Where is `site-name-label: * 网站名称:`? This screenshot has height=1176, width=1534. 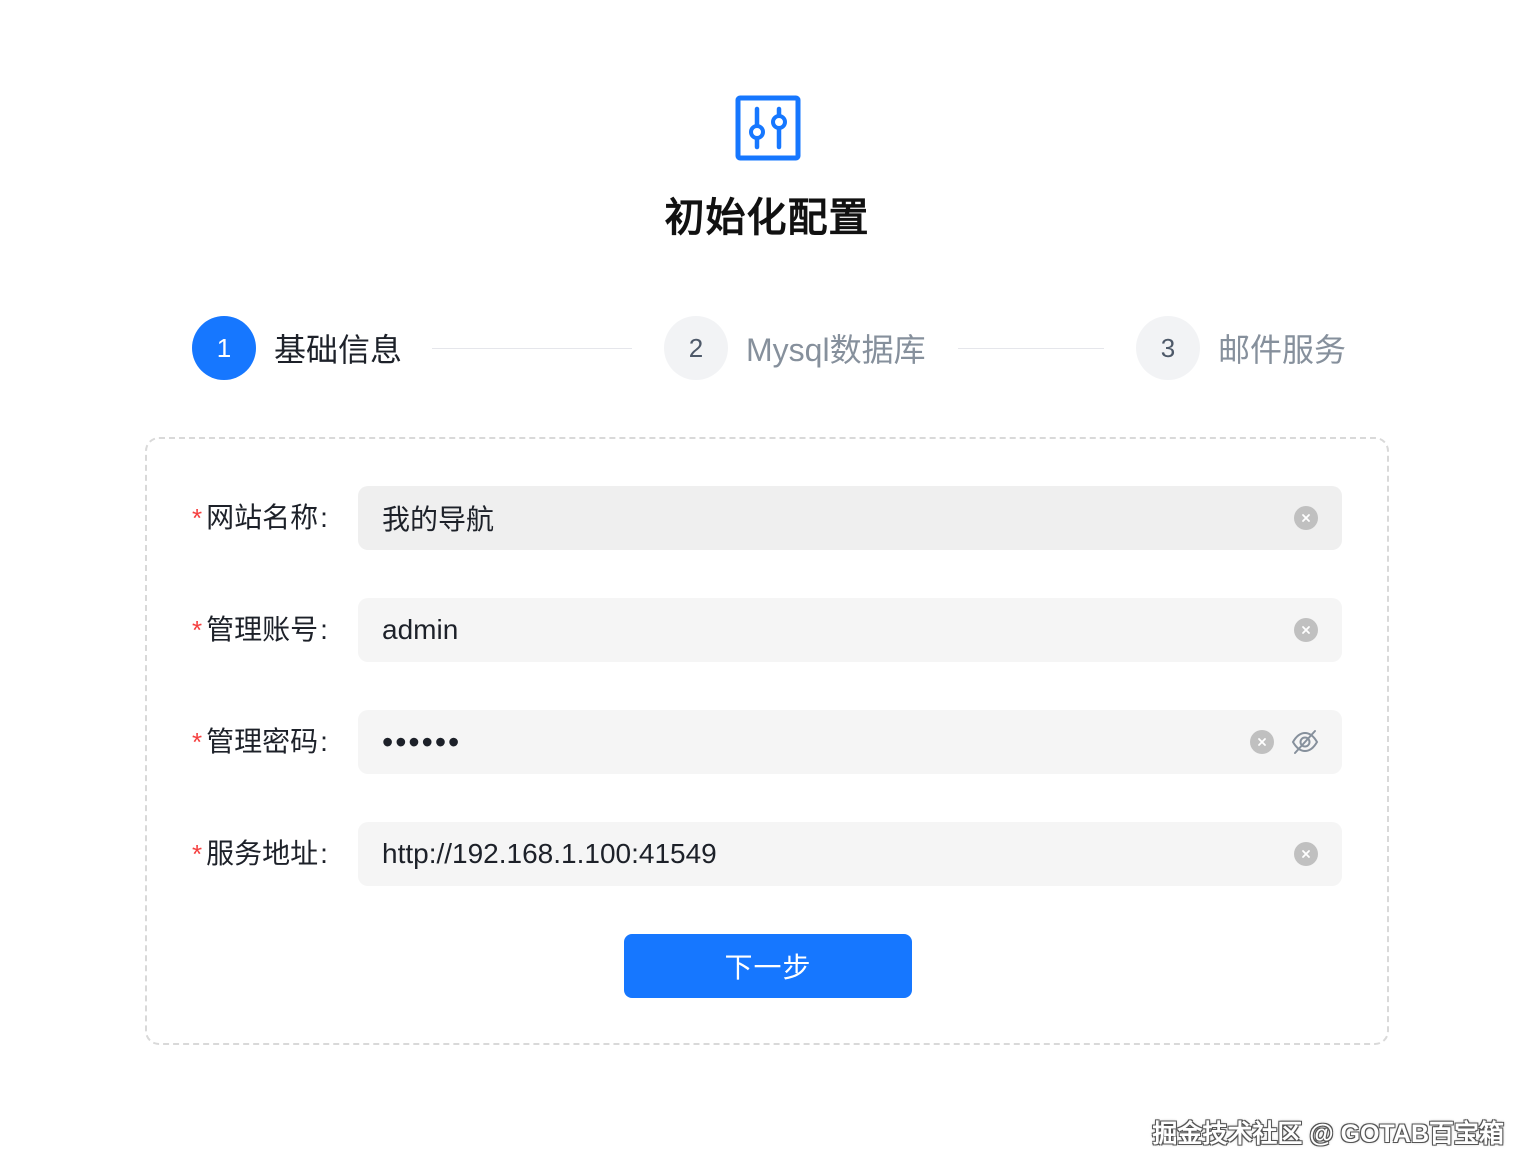
site-name-label: * 网站名称: is located at coordinates (260, 517).